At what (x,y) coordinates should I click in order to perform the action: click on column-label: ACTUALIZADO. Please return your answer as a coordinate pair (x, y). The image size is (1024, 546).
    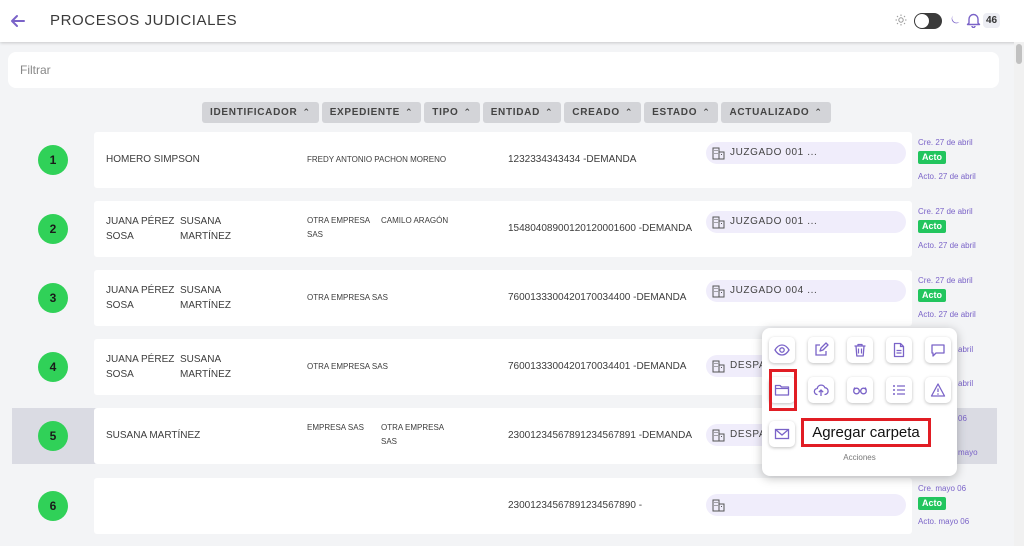
    Looking at the image, I should click on (769, 112).